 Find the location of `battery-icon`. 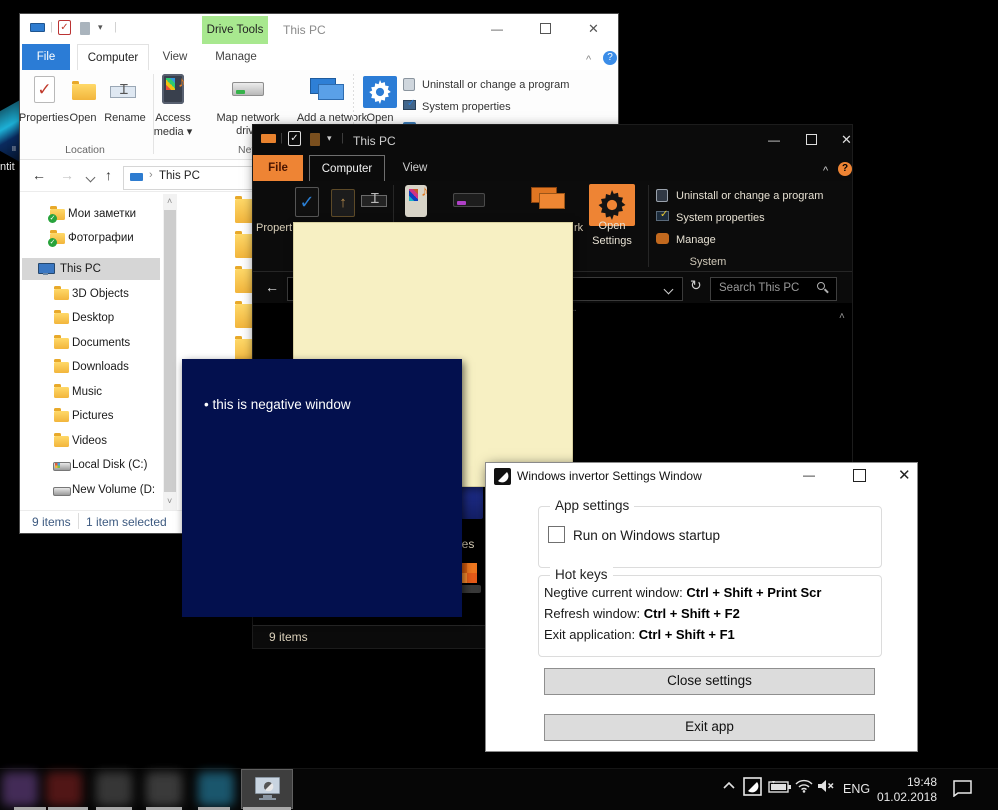

battery-icon is located at coordinates (780, 786).